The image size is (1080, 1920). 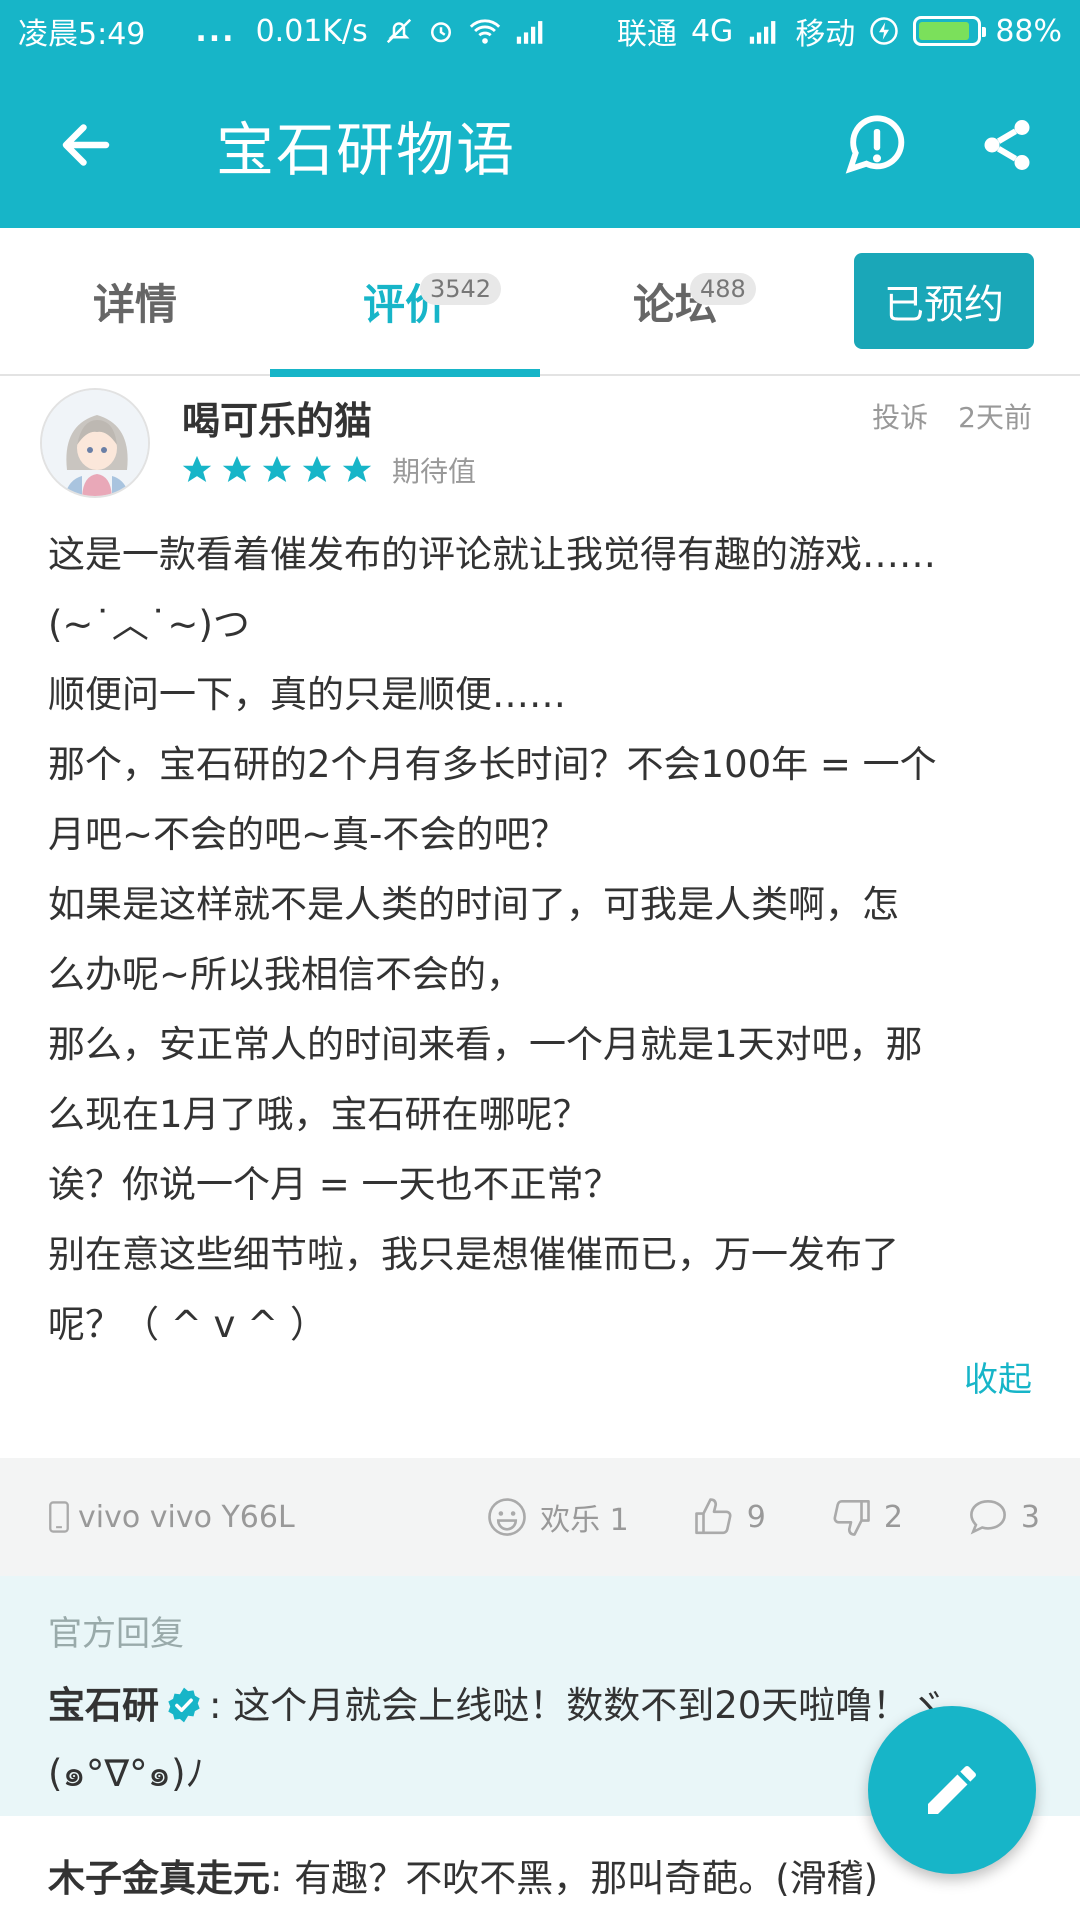 I want to click on pencil-icon, so click(x=952, y=1789).